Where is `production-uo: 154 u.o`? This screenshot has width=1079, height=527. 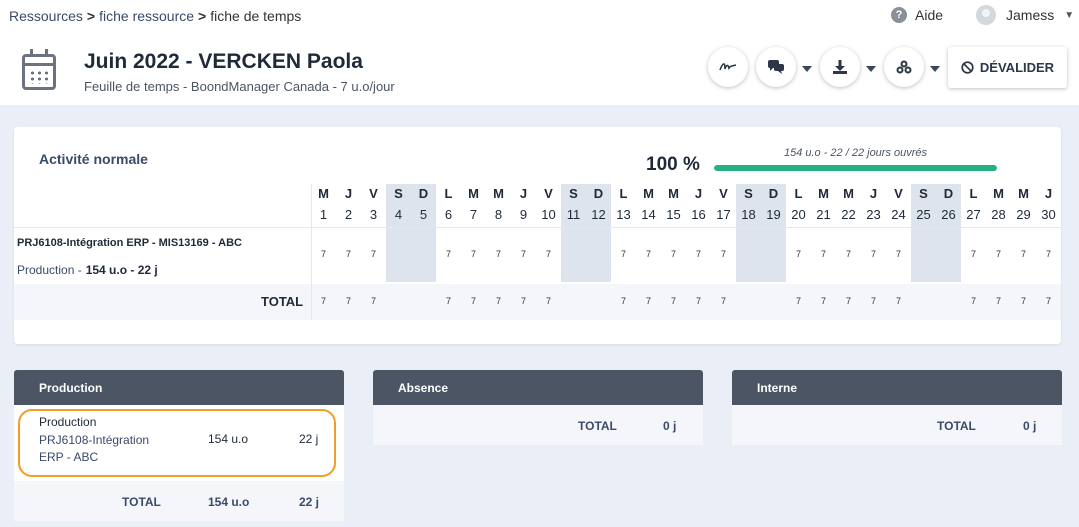
production-uo: 154 u.o is located at coordinates (228, 439).